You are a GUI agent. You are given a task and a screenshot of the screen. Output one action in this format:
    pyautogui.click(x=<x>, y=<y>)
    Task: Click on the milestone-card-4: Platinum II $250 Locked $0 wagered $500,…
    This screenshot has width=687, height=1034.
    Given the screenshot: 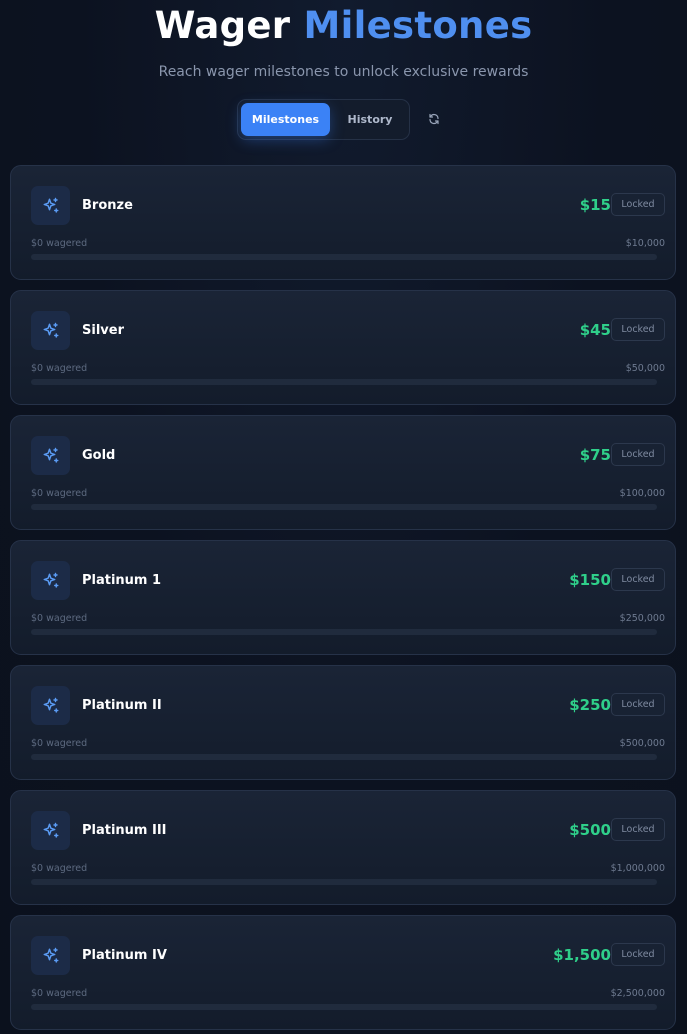 What is the action you would take?
    pyautogui.click(x=343, y=722)
    